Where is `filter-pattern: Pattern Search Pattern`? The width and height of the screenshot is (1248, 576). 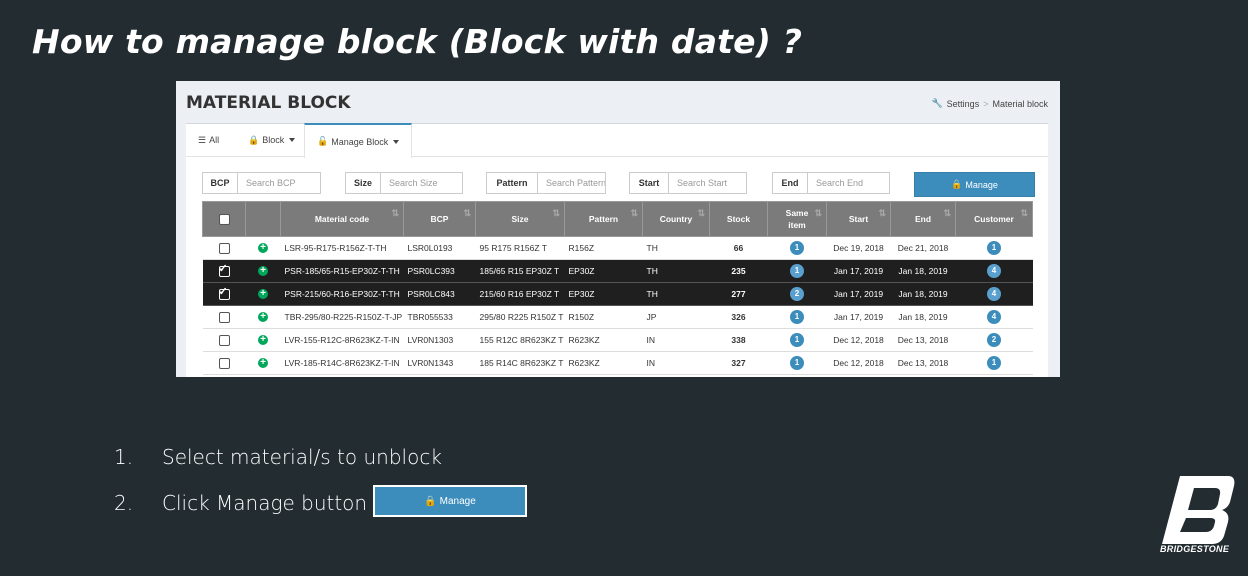 filter-pattern: Pattern Search Pattern is located at coordinates (546, 183).